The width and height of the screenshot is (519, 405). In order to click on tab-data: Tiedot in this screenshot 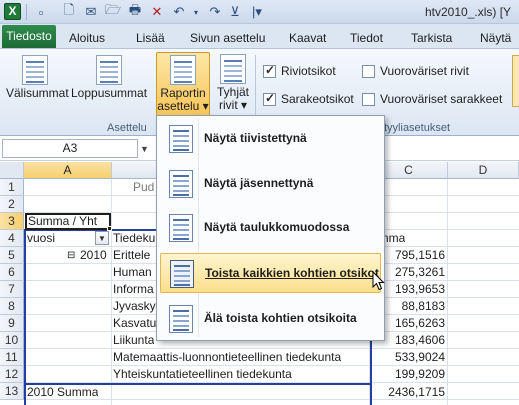, I will do `click(366, 38)`.